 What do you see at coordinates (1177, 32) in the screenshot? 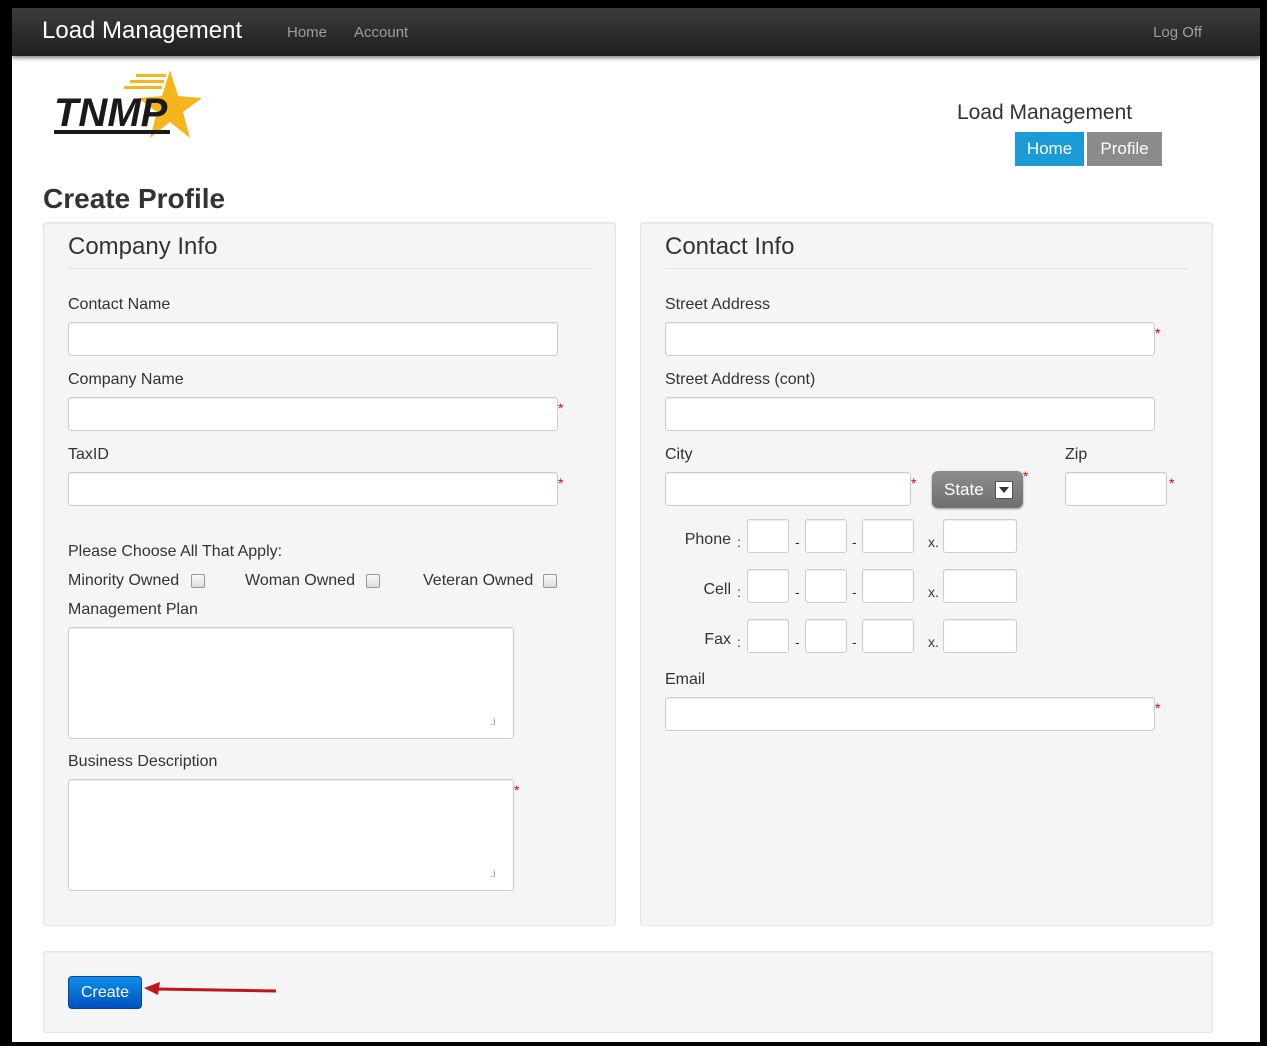
I see `log-off-link: Log Off` at bounding box center [1177, 32].